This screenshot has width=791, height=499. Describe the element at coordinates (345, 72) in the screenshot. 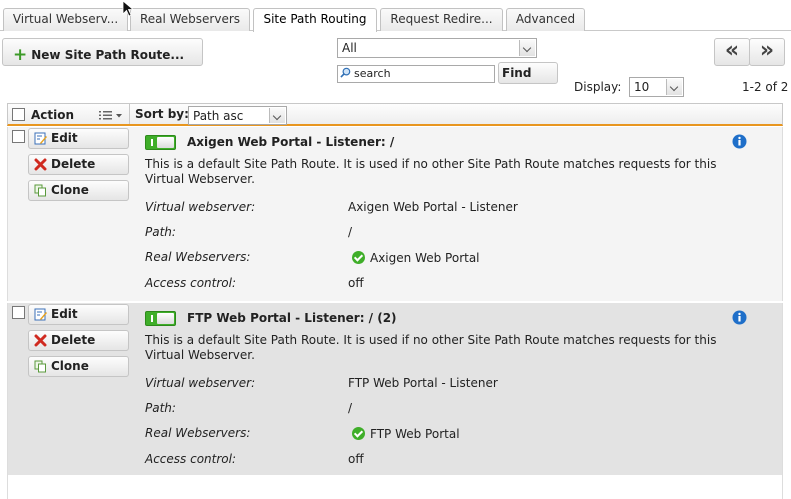

I see `search-icon` at that location.